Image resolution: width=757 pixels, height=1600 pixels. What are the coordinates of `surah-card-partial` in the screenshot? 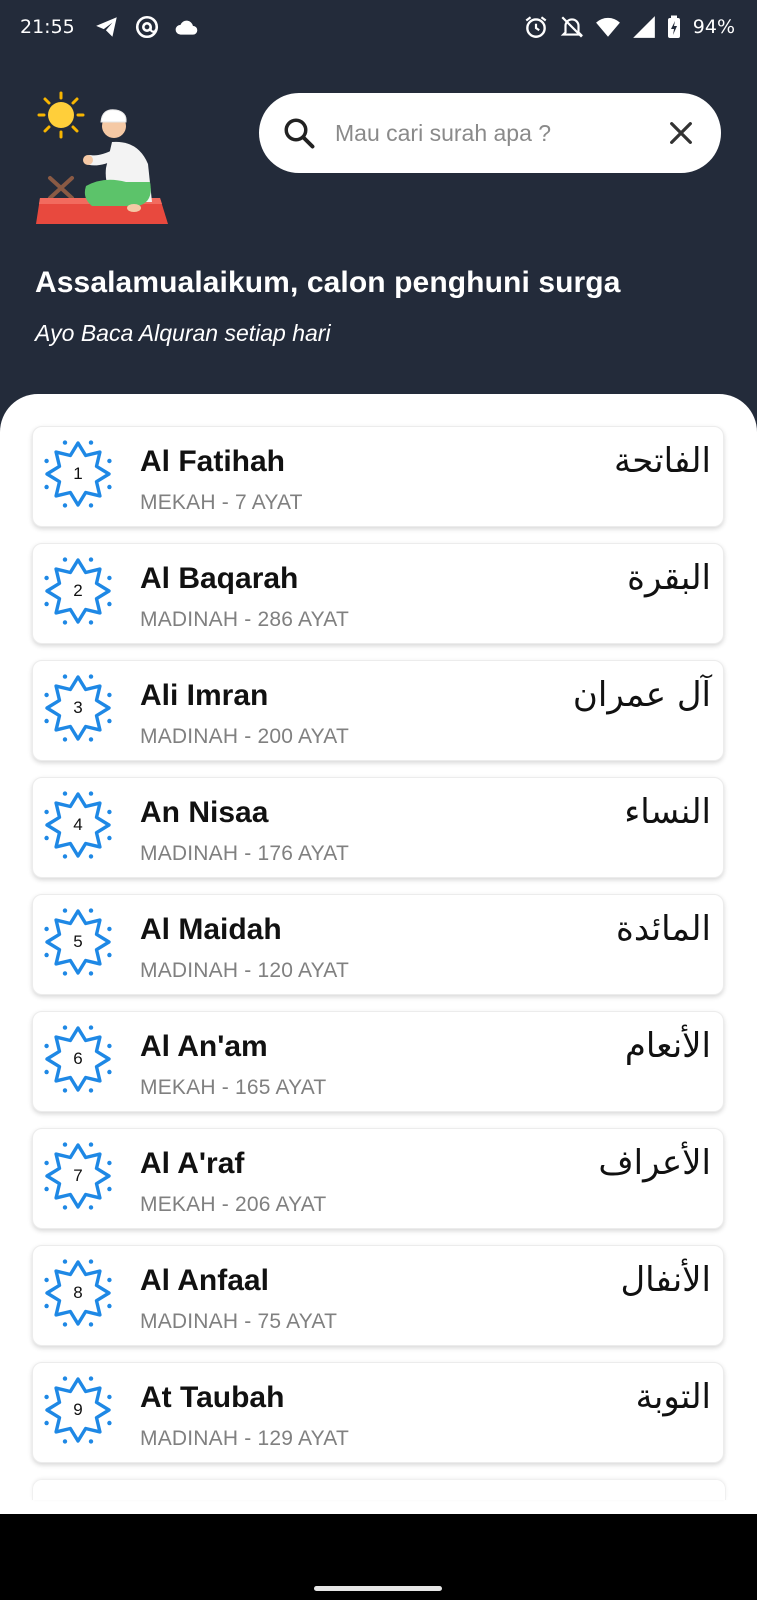 It's located at (379, 1489).